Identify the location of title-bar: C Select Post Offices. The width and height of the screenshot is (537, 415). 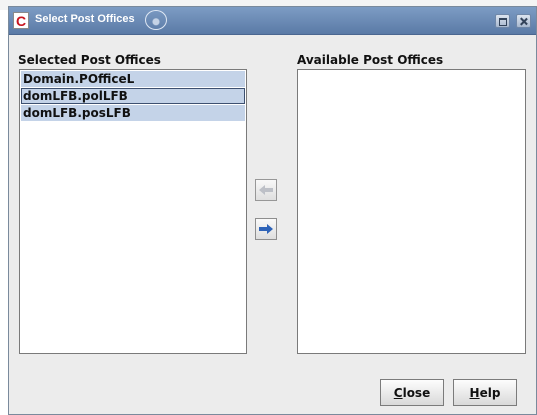
(272, 21).